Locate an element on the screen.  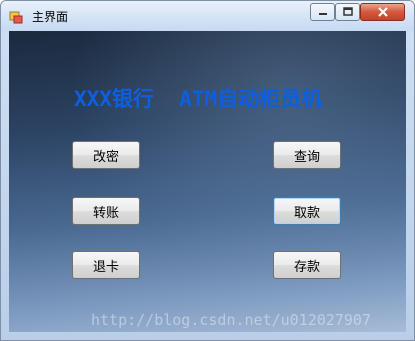
withdraw-button: 取款 is located at coordinates (307, 211).